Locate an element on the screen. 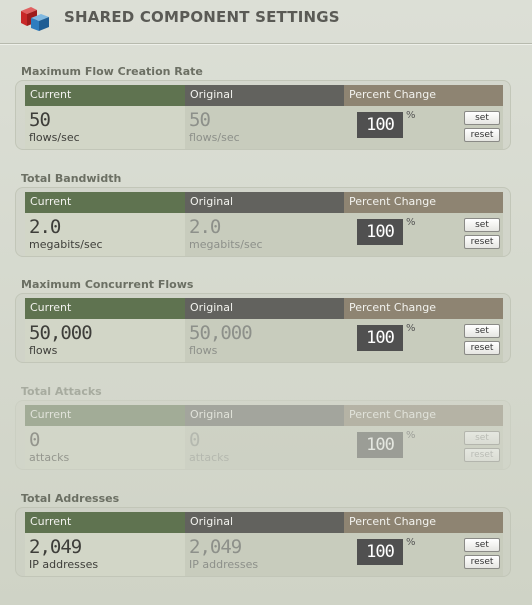 The height and width of the screenshot is (605, 532). original-value: 2,049 is located at coordinates (215, 547).